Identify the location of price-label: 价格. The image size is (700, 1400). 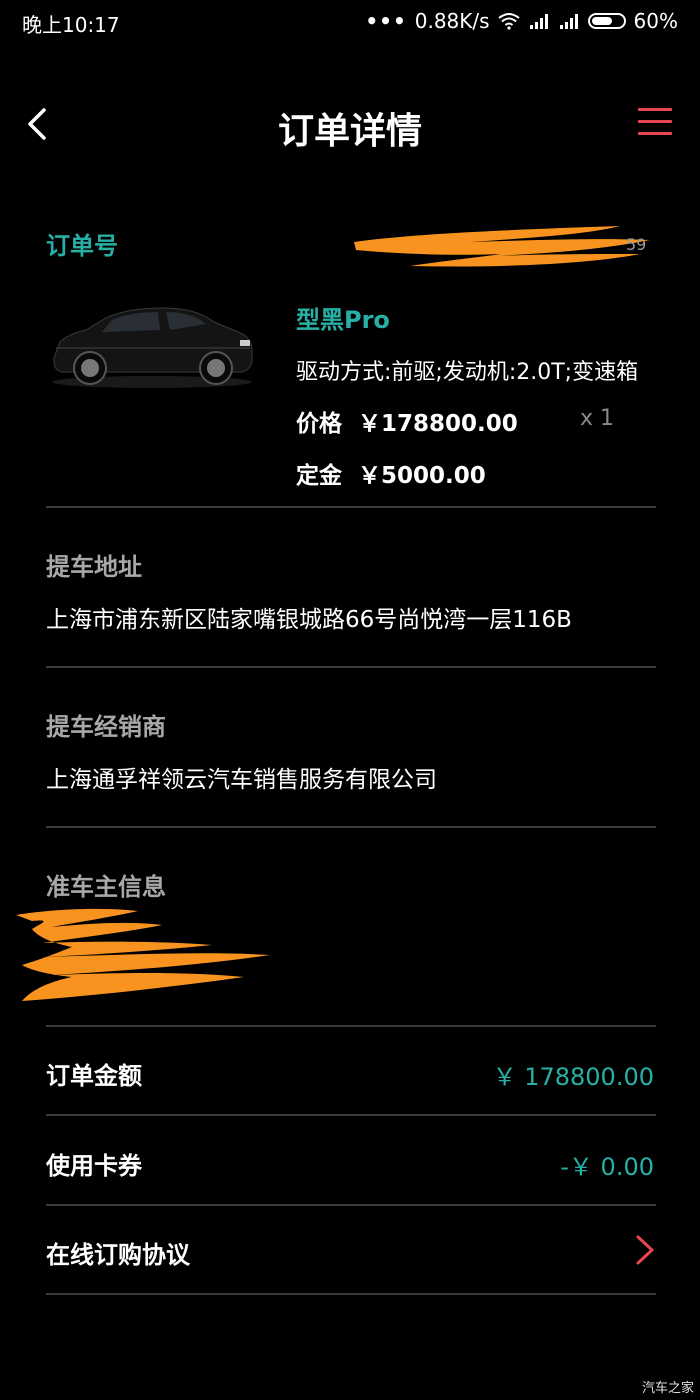
(319, 424).